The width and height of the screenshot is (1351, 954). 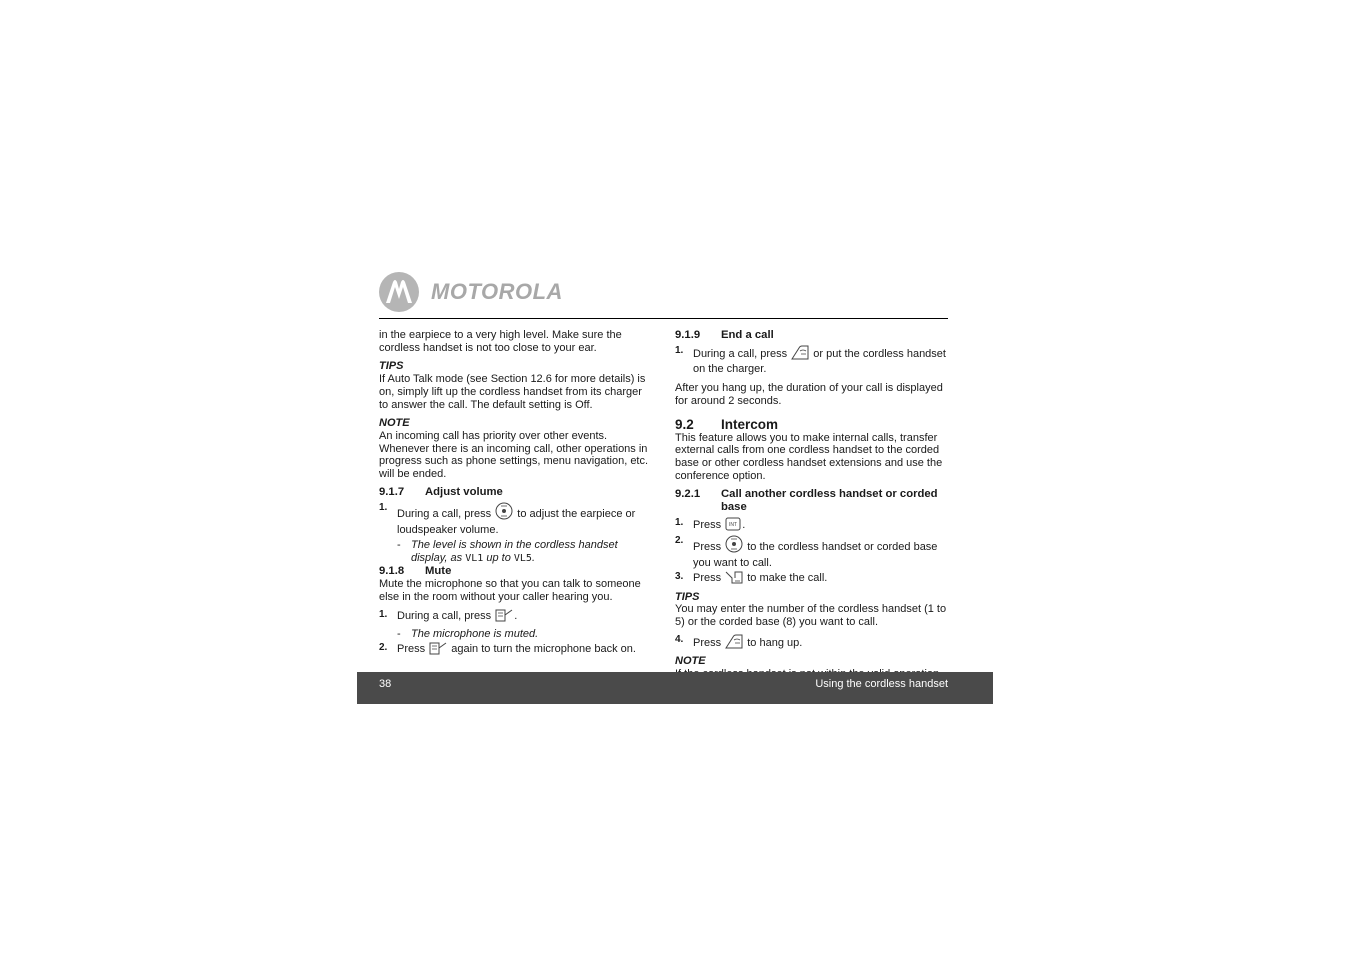 I want to click on step-item: 4. Press to hang up., so click(x=811, y=643).